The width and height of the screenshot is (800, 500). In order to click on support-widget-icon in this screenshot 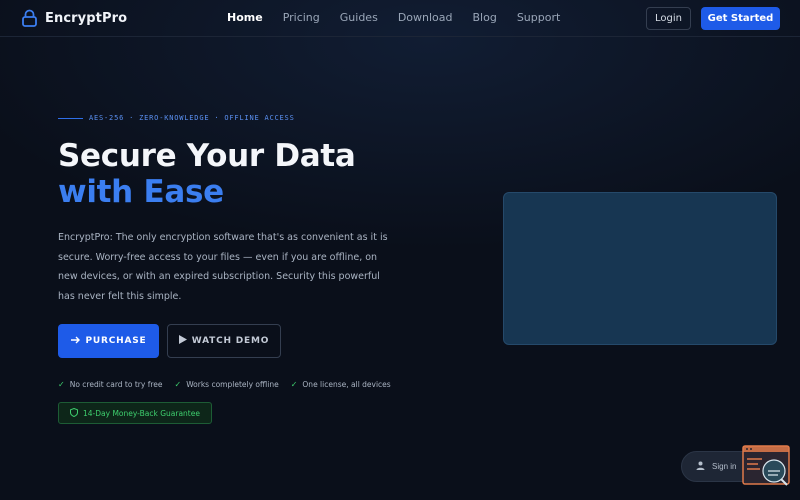, I will do `click(766, 466)`.